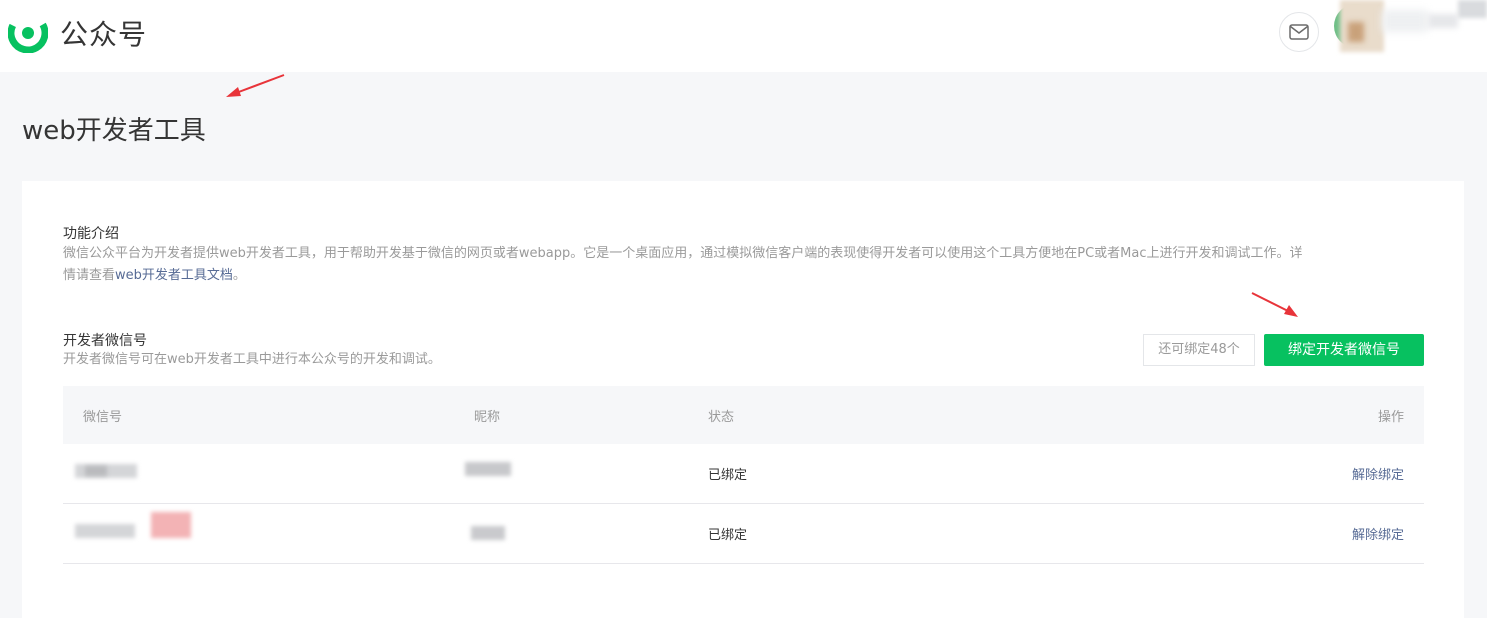  What do you see at coordinates (114, 131) in the screenshot?
I see `page-title: web开发者工具` at bounding box center [114, 131].